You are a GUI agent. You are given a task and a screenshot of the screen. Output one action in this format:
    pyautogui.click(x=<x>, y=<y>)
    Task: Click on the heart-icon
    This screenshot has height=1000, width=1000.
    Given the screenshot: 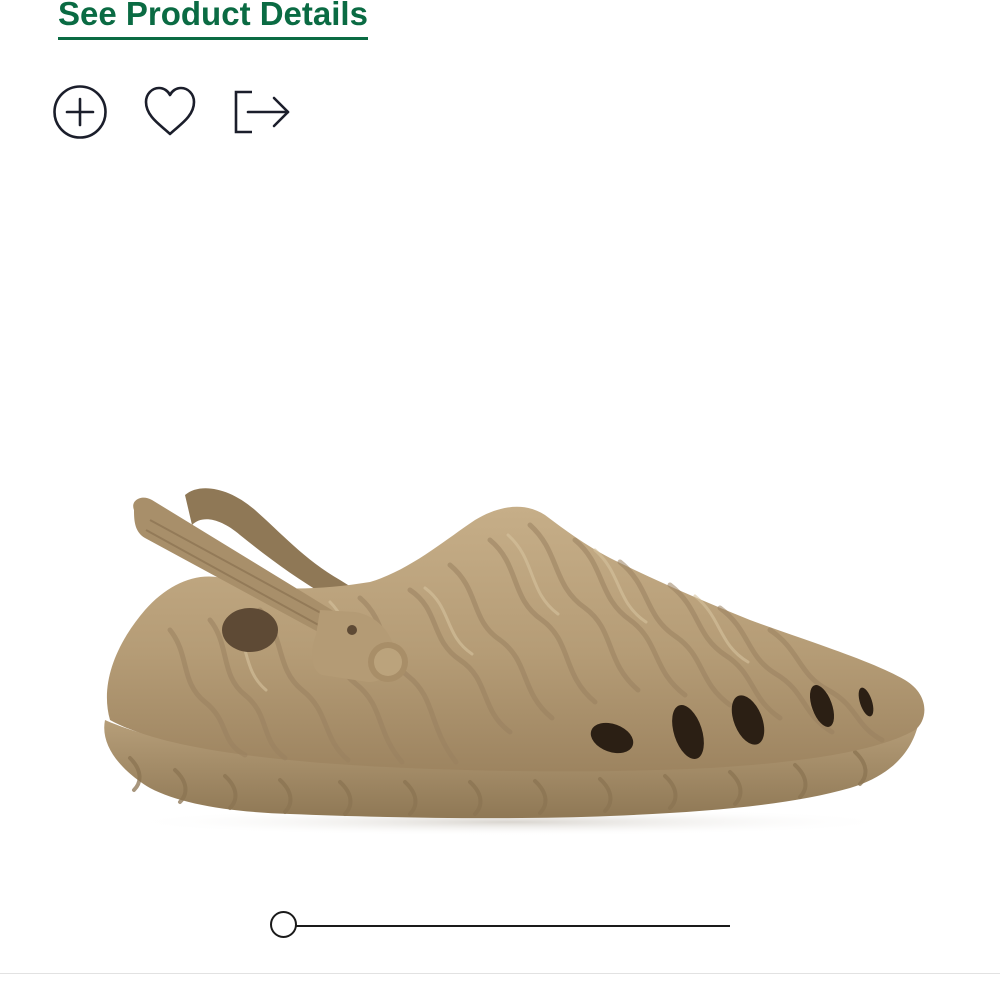 What is the action you would take?
    pyautogui.click(x=170, y=111)
    